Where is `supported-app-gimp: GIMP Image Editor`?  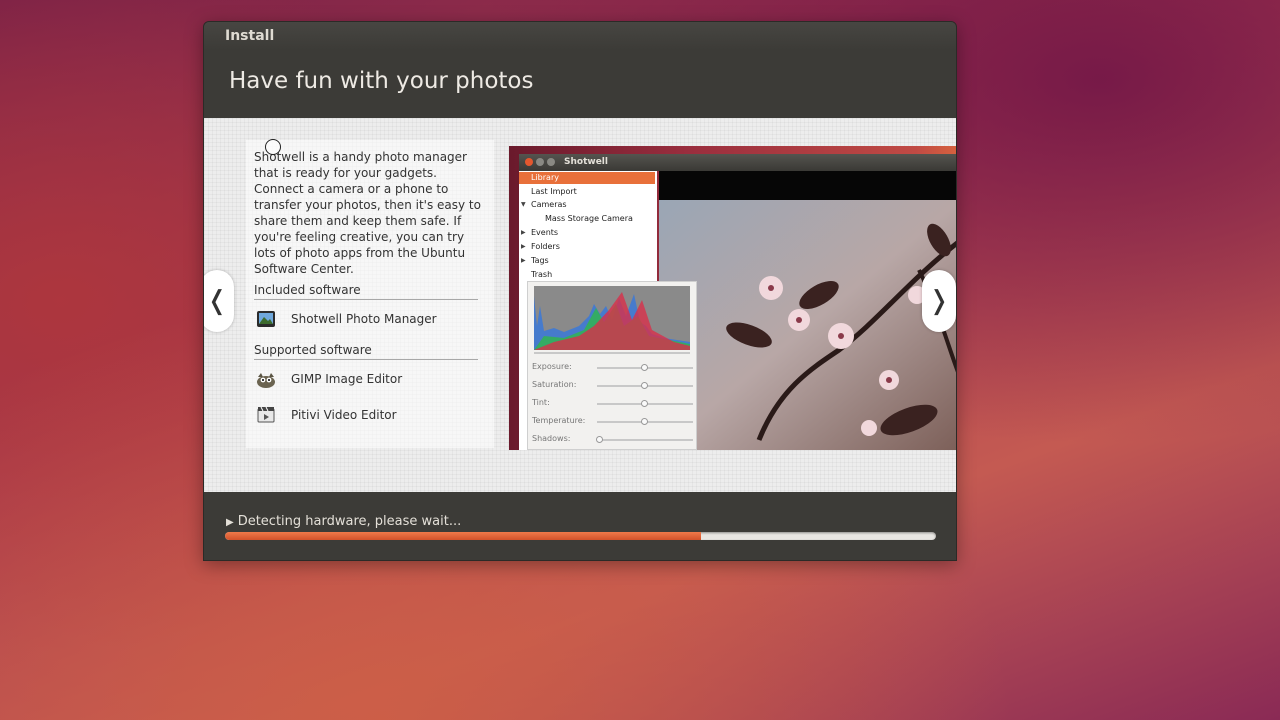
supported-app-gimp: GIMP Image Editor is located at coordinates (328, 379).